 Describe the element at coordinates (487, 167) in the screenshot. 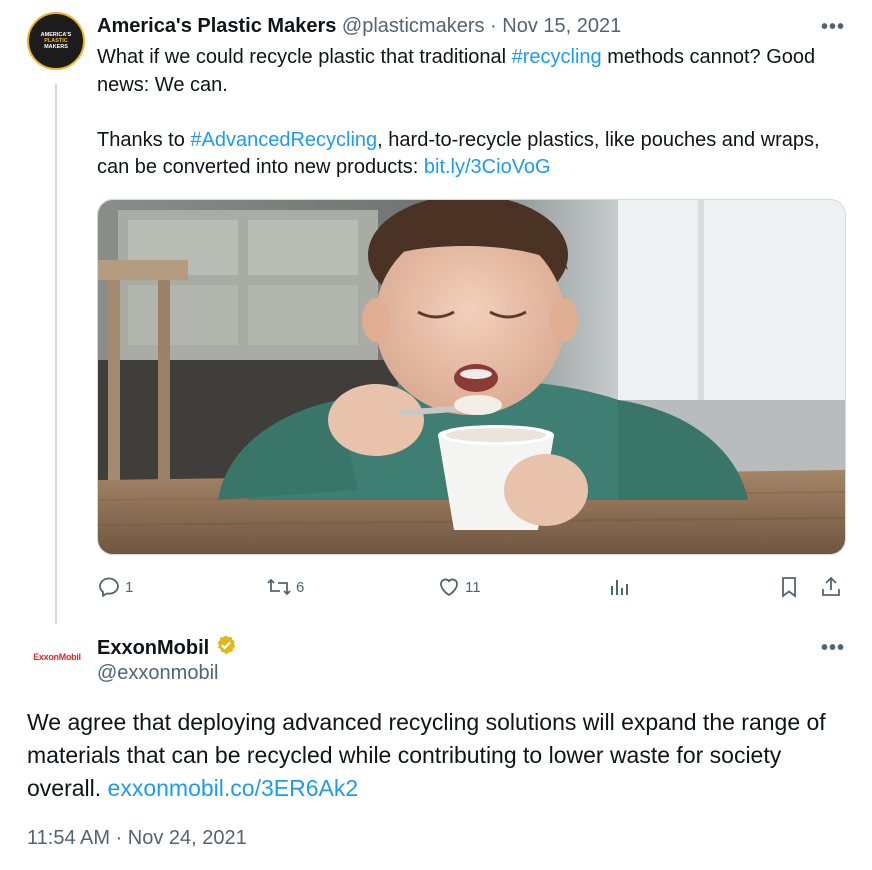

I see `url-link: bit.ly/3CioVoG` at that location.